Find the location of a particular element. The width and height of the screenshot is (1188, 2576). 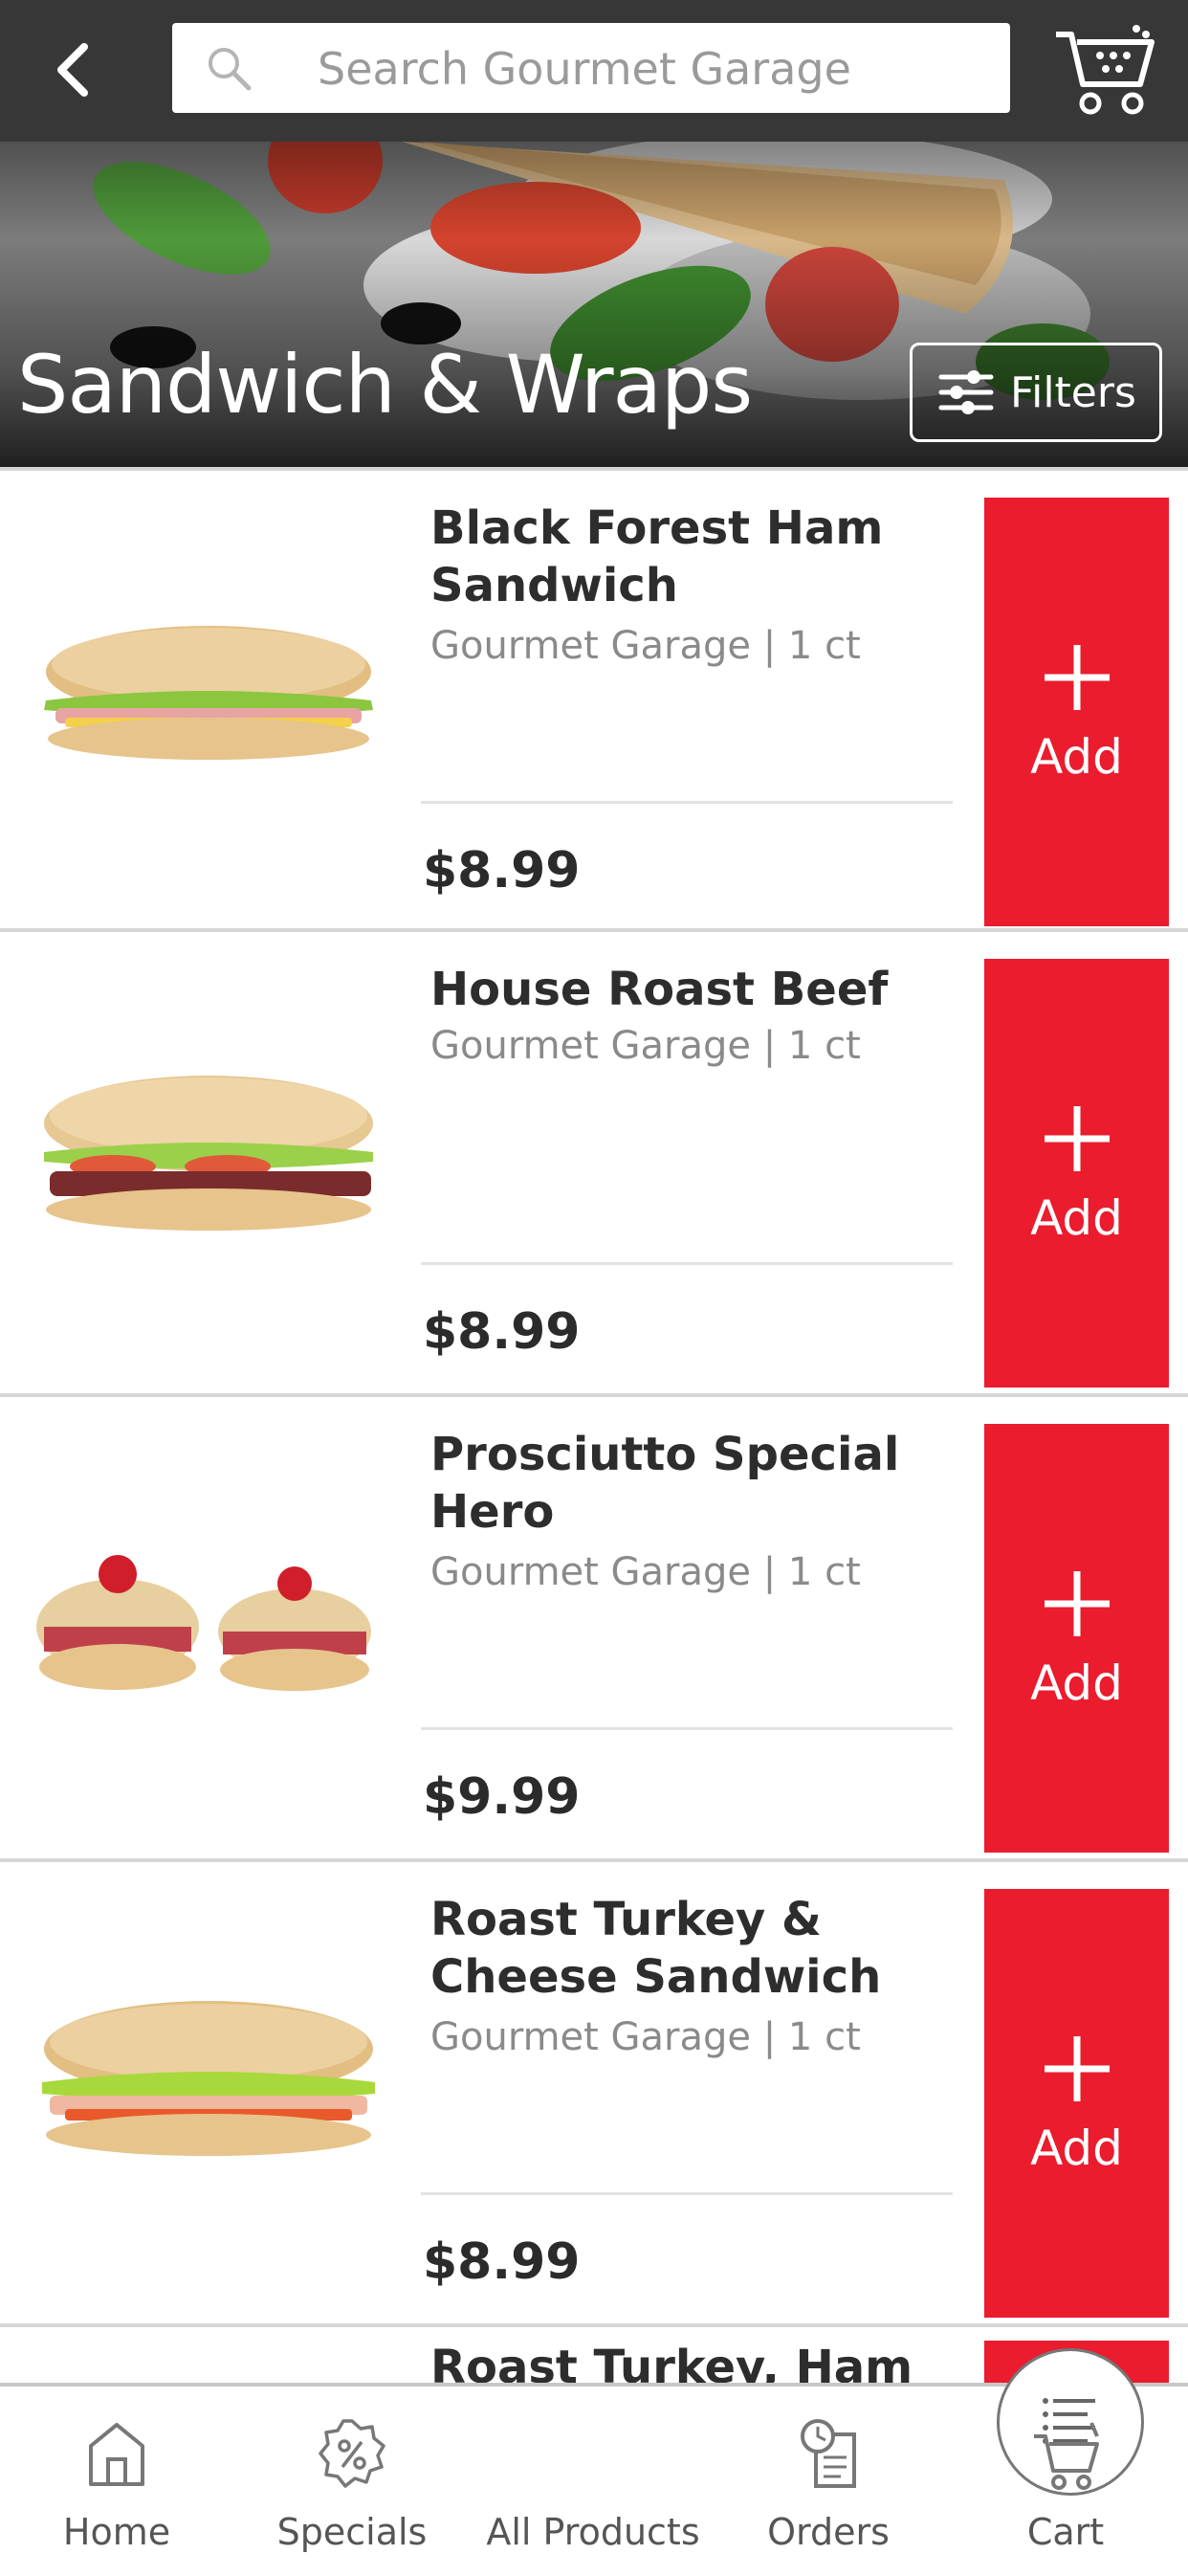

nav-orders-label: Orders is located at coordinates (828, 2532).